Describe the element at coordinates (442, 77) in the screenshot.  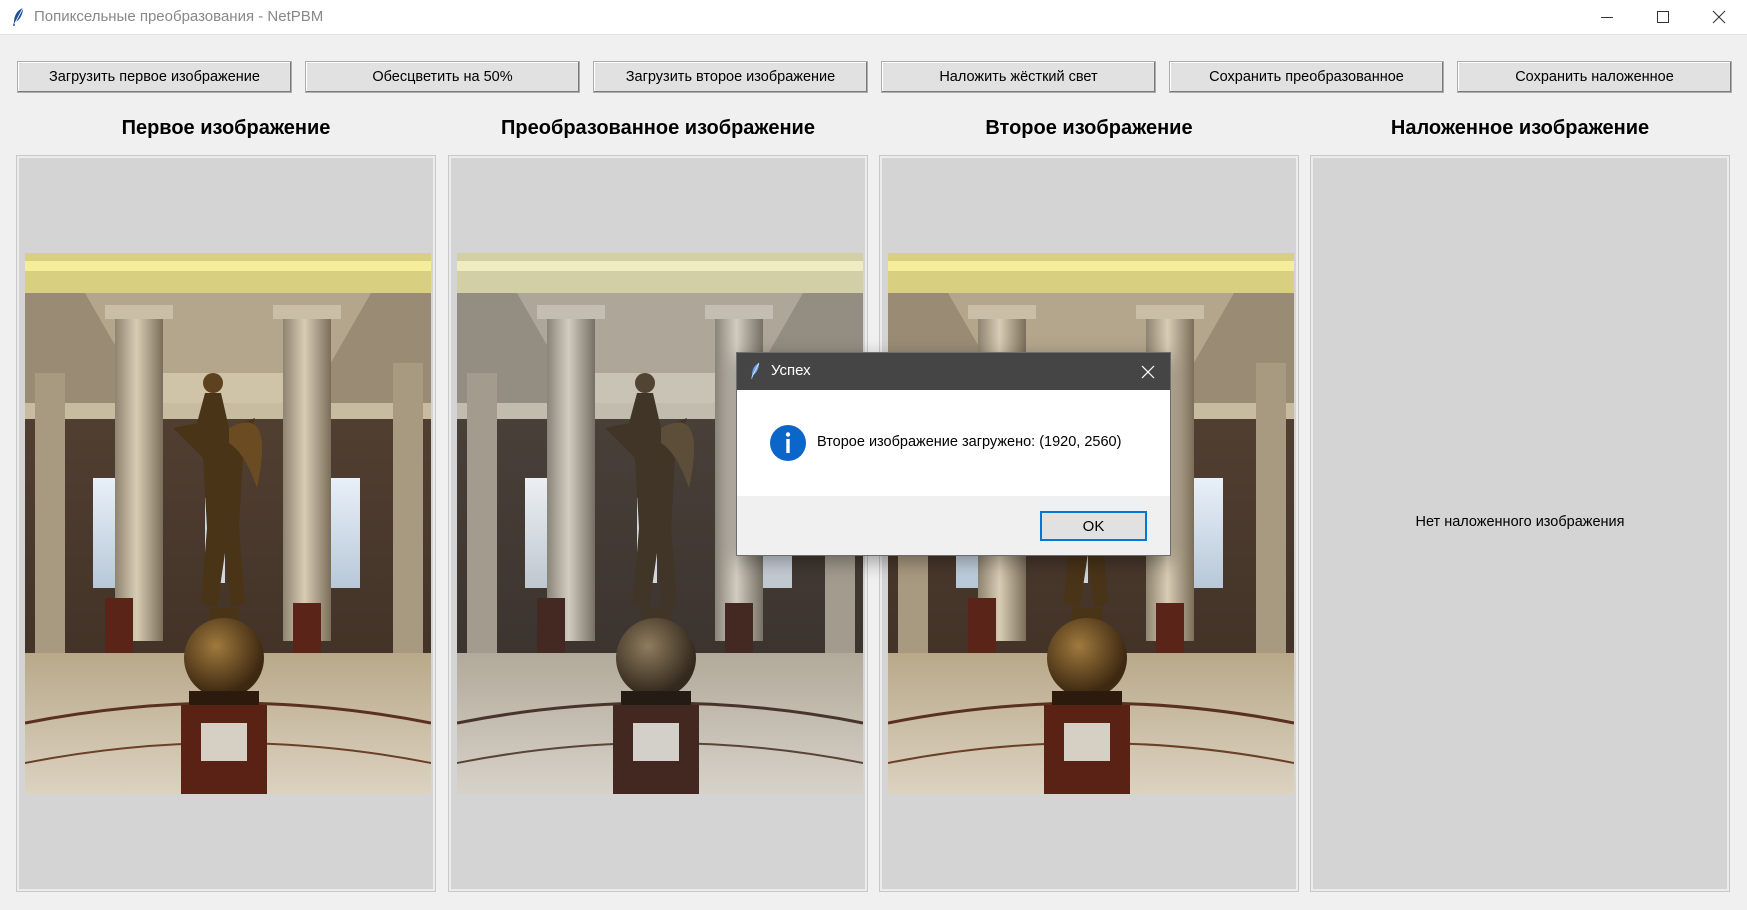
I see `desaturate-button: Обесцветить на 50%` at that location.